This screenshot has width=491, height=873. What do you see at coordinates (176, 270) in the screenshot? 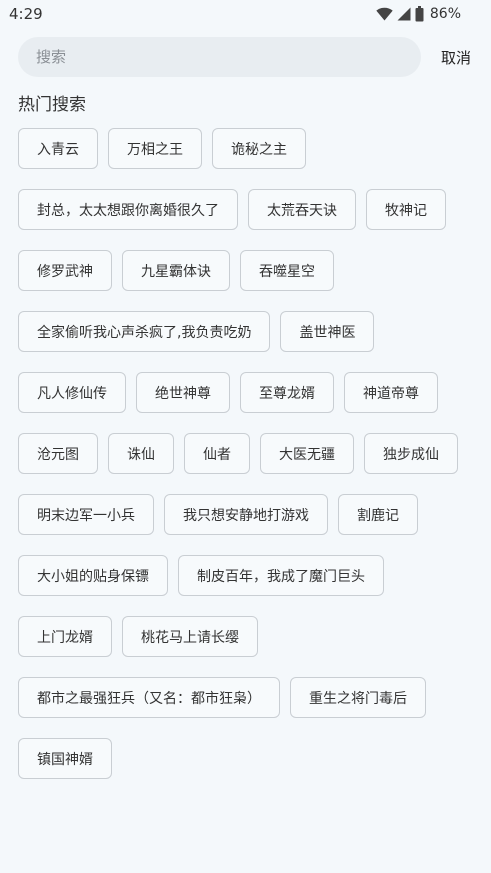
I see `hot-search-tag: 九星霸体诀` at bounding box center [176, 270].